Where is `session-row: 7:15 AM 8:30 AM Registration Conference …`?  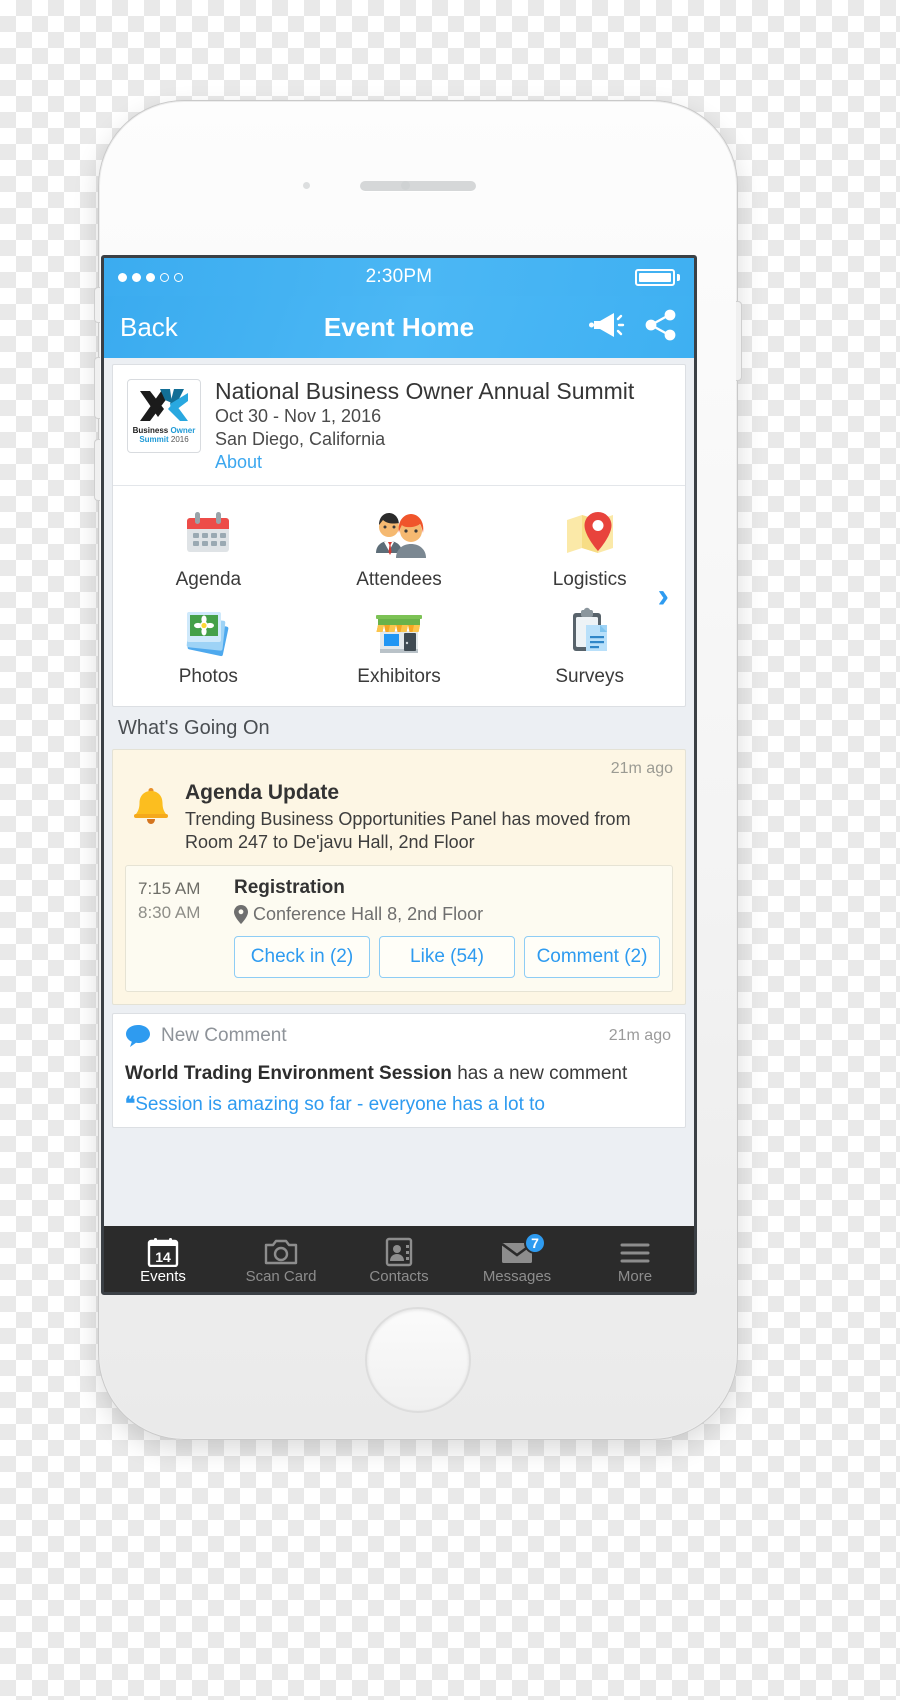
session-row: 7:15 AM 8:30 AM Registration Conference … is located at coordinates (399, 928).